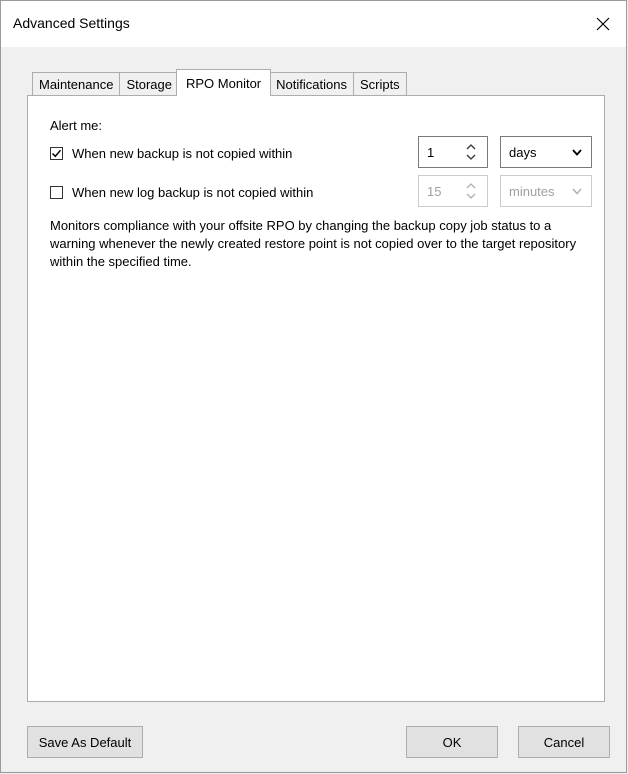 Image resolution: width=628 pixels, height=774 pixels. I want to click on log-alert-unit-select: minutes, so click(546, 191).